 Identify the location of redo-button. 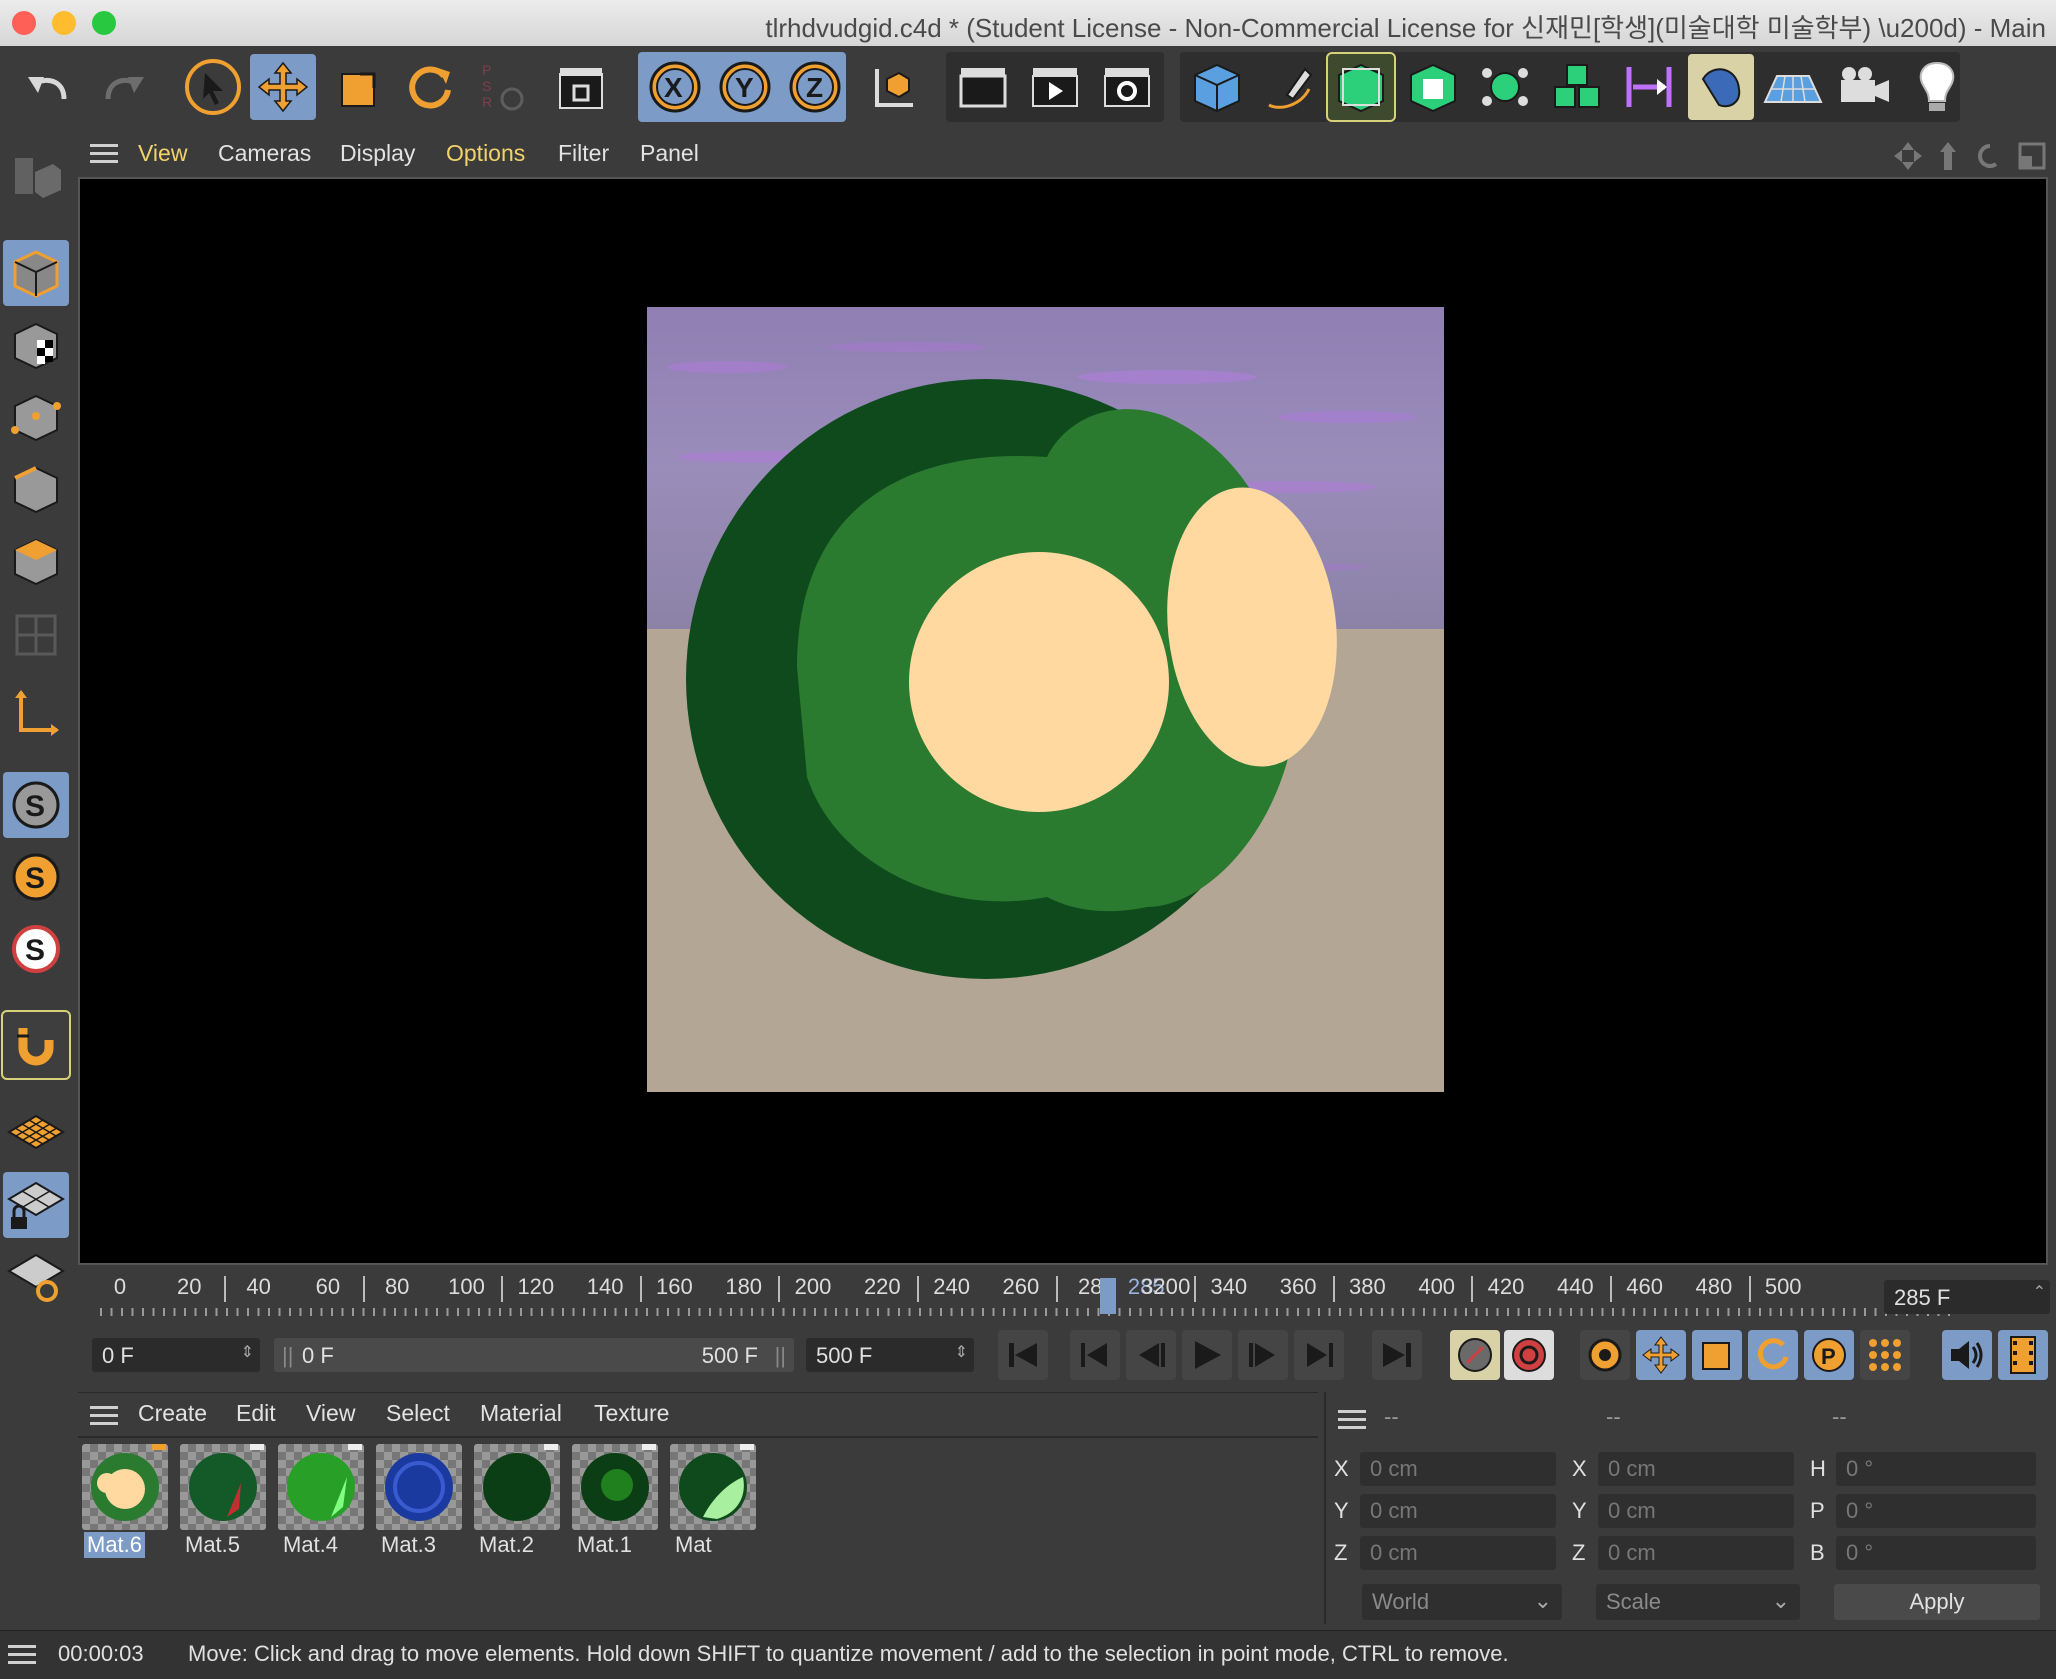
(123, 87).